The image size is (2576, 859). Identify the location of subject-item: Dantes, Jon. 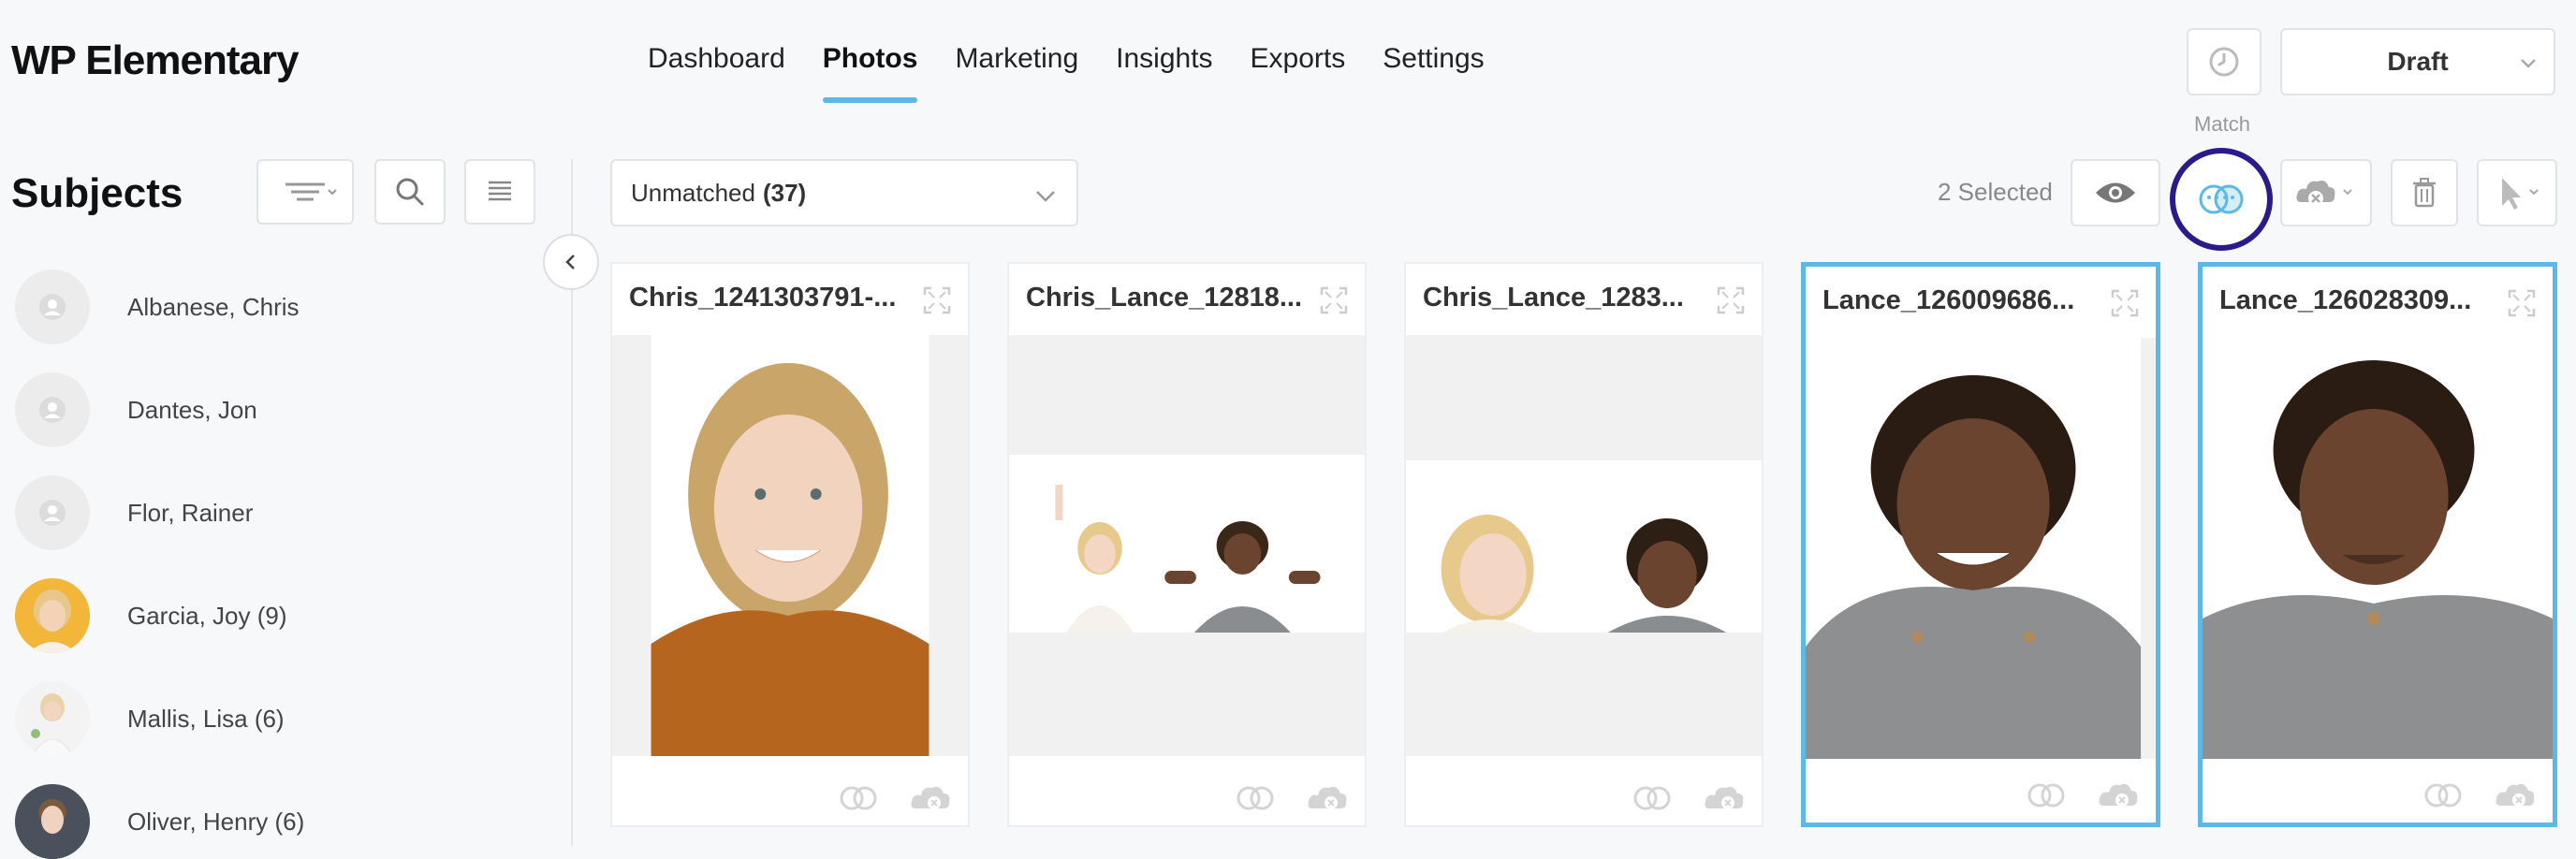
(286, 409).